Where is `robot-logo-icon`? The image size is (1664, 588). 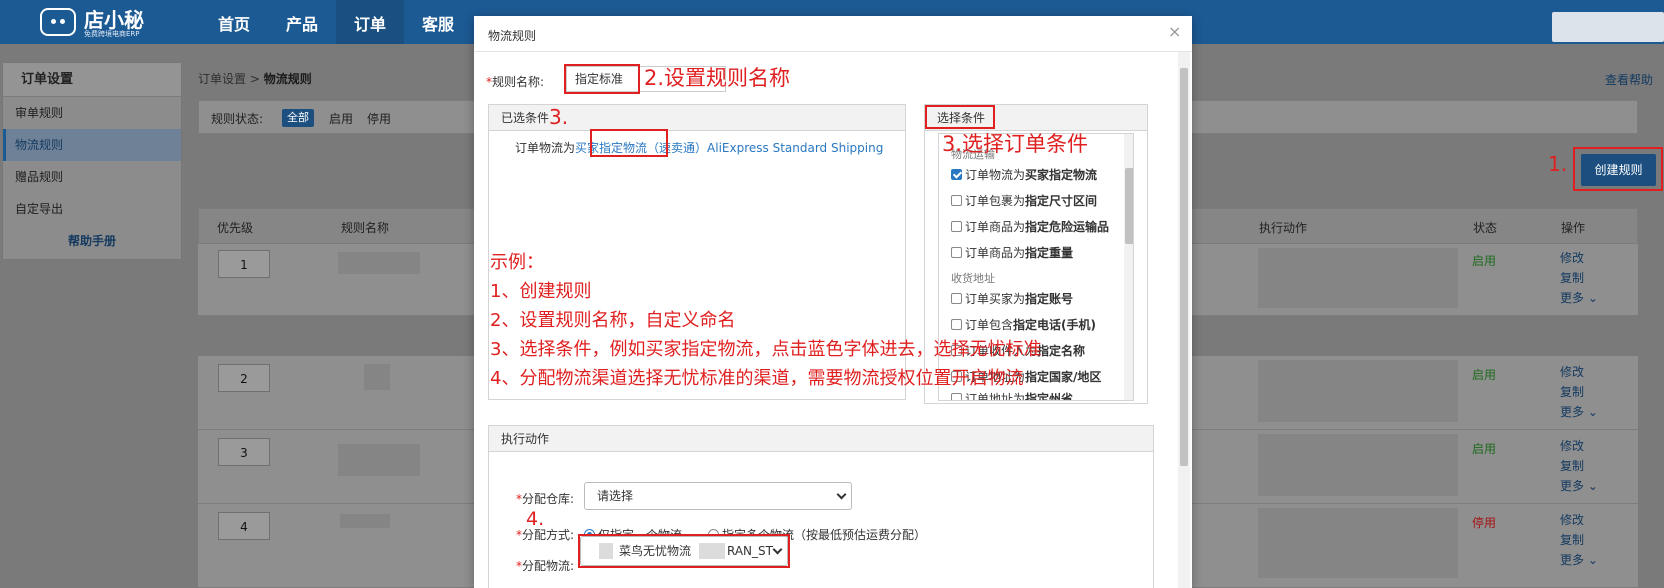 robot-logo-icon is located at coordinates (58, 22).